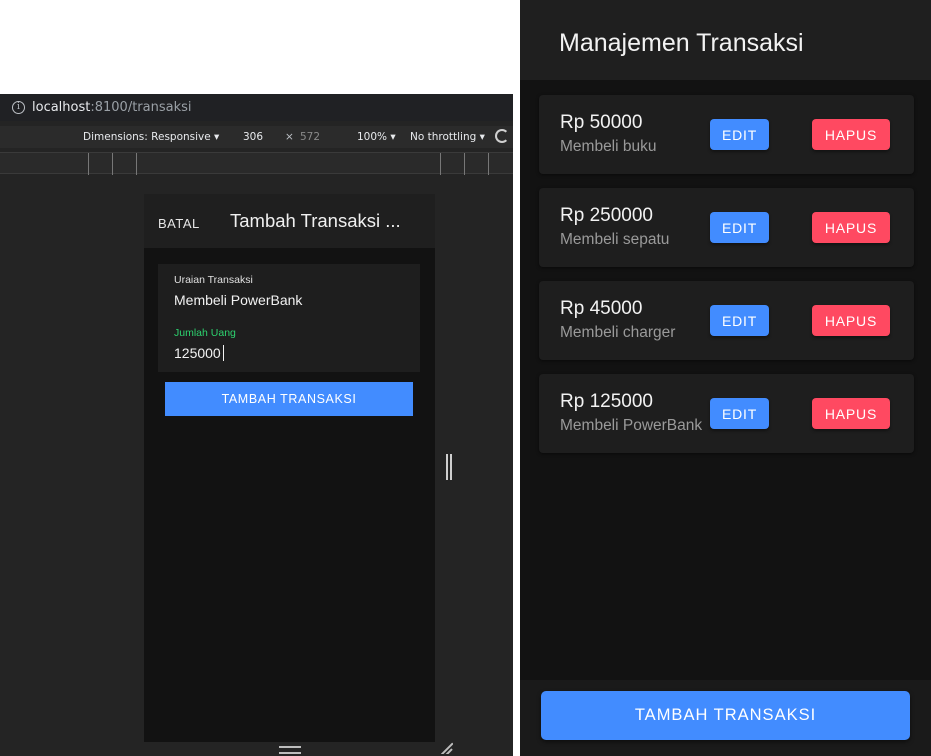 This screenshot has width=931, height=756. Describe the element at coordinates (601, 122) in the screenshot. I see `transaction-amount: Rp 50000` at that location.